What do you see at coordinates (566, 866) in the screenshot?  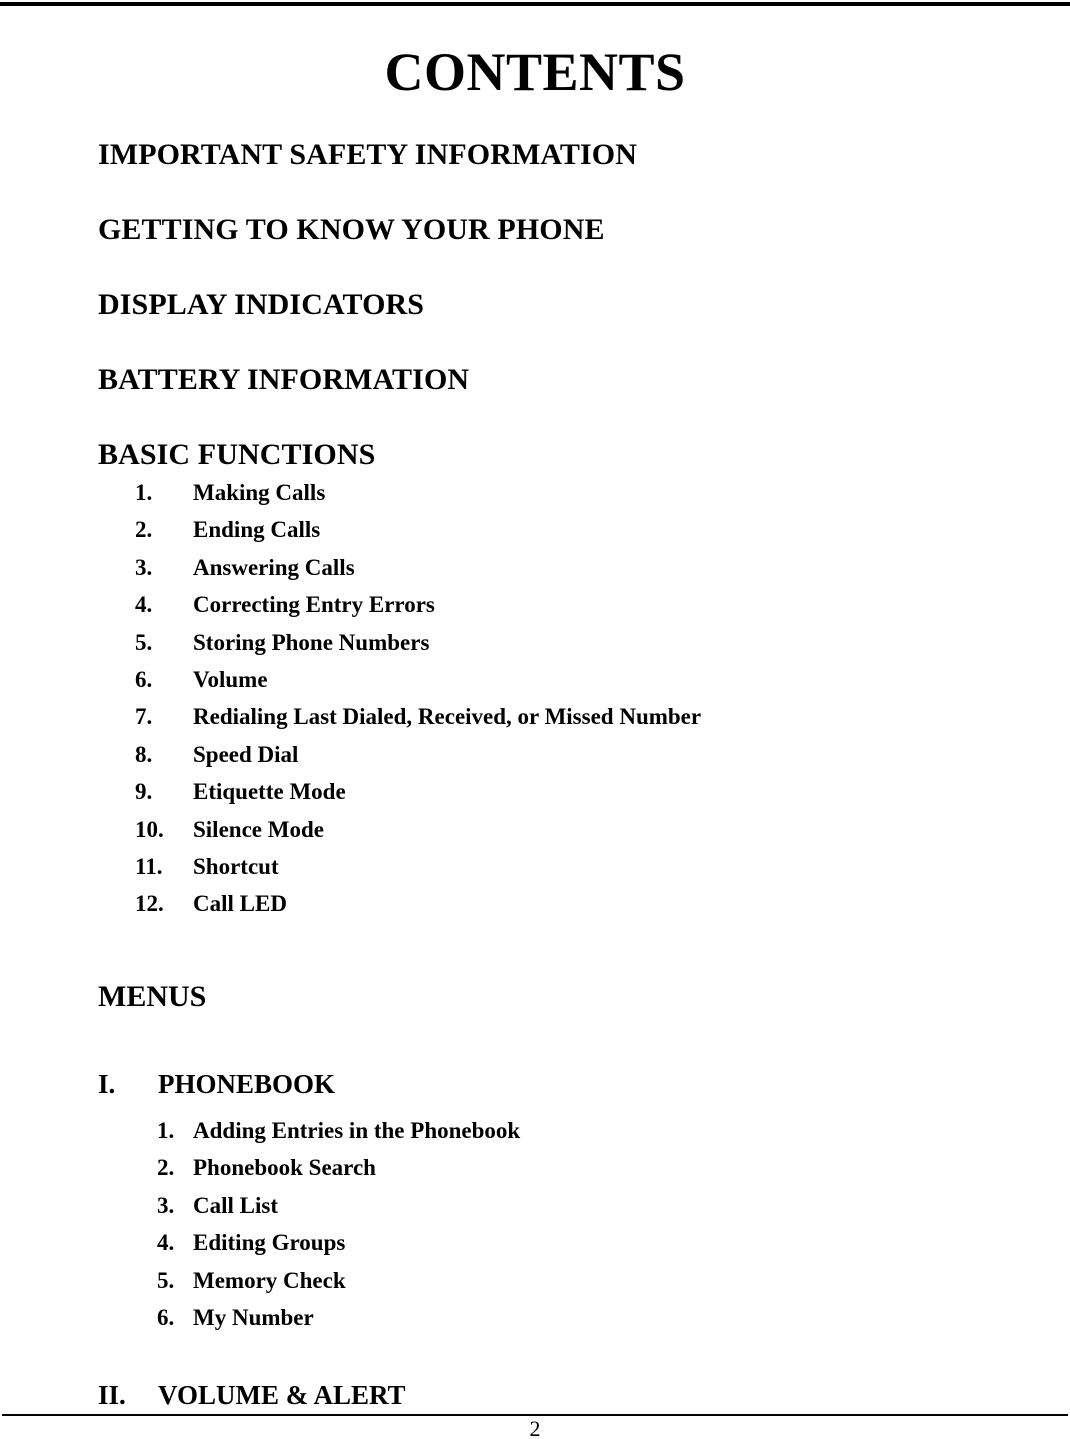 I see `list-item: 11. Shortcut` at bounding box center [566, 866].